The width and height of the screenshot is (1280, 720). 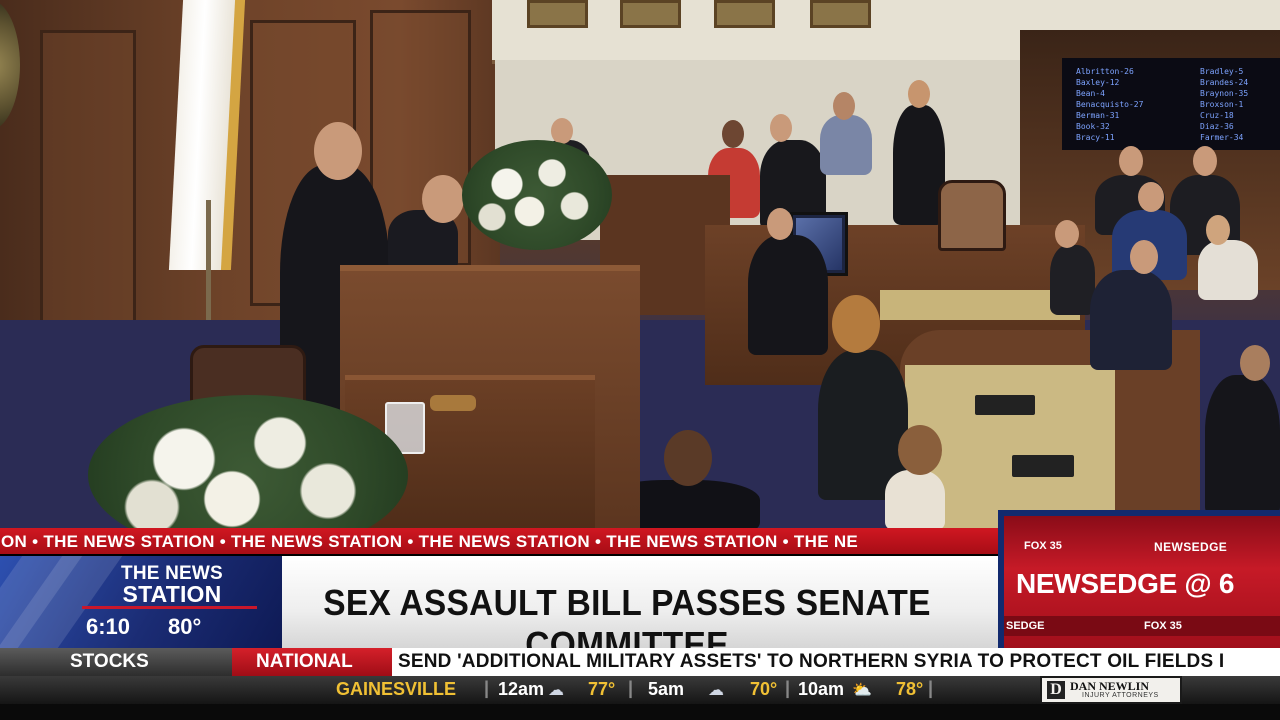 What do you see at coordinates (602, 689) in the screenshot?
I see `forecast-temp: 77°` at bounding box center [602, 689].